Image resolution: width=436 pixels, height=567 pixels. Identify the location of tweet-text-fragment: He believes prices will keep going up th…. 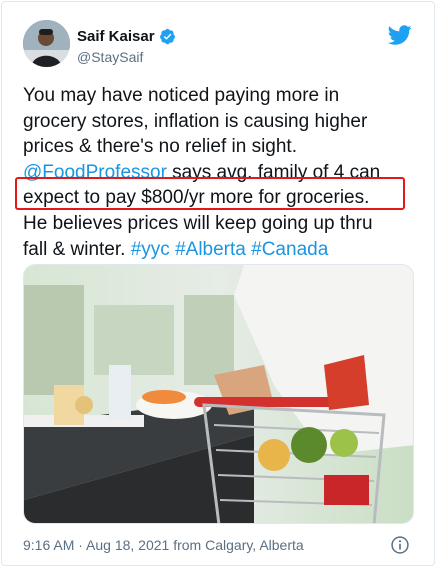
(198, 223).